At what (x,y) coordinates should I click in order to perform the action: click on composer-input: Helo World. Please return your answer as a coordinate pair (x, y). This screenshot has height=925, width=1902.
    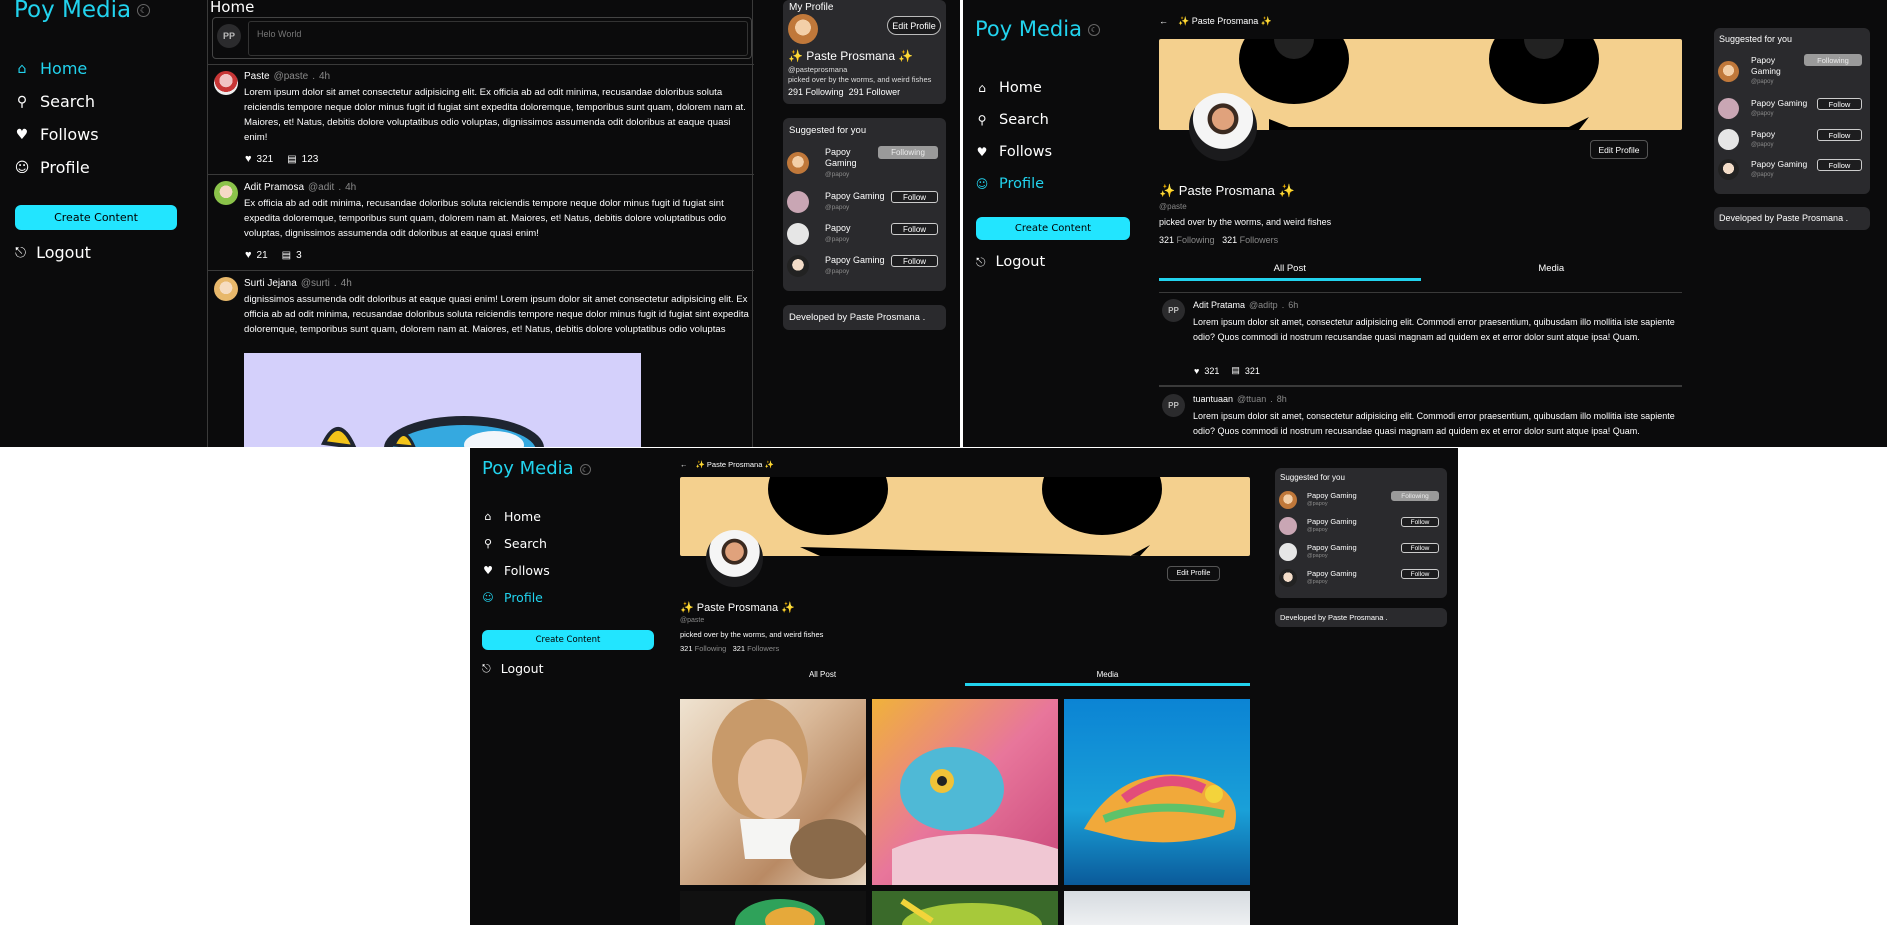
    Looking at the image, I should click on (498, 38).